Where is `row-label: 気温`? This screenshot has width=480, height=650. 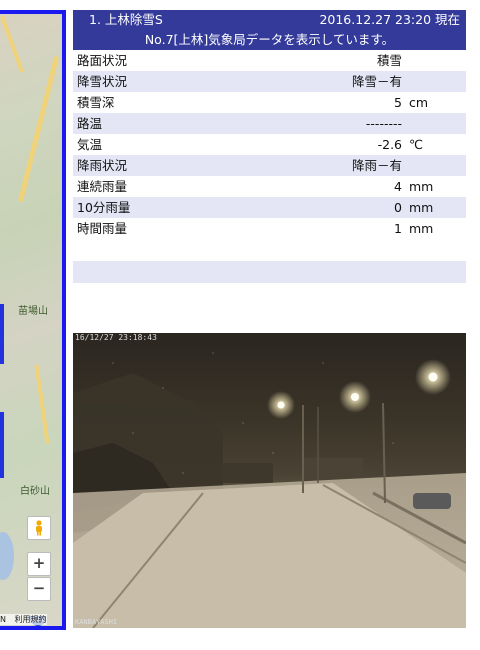
row-label: 気温 is located at coordinates (90, 144).